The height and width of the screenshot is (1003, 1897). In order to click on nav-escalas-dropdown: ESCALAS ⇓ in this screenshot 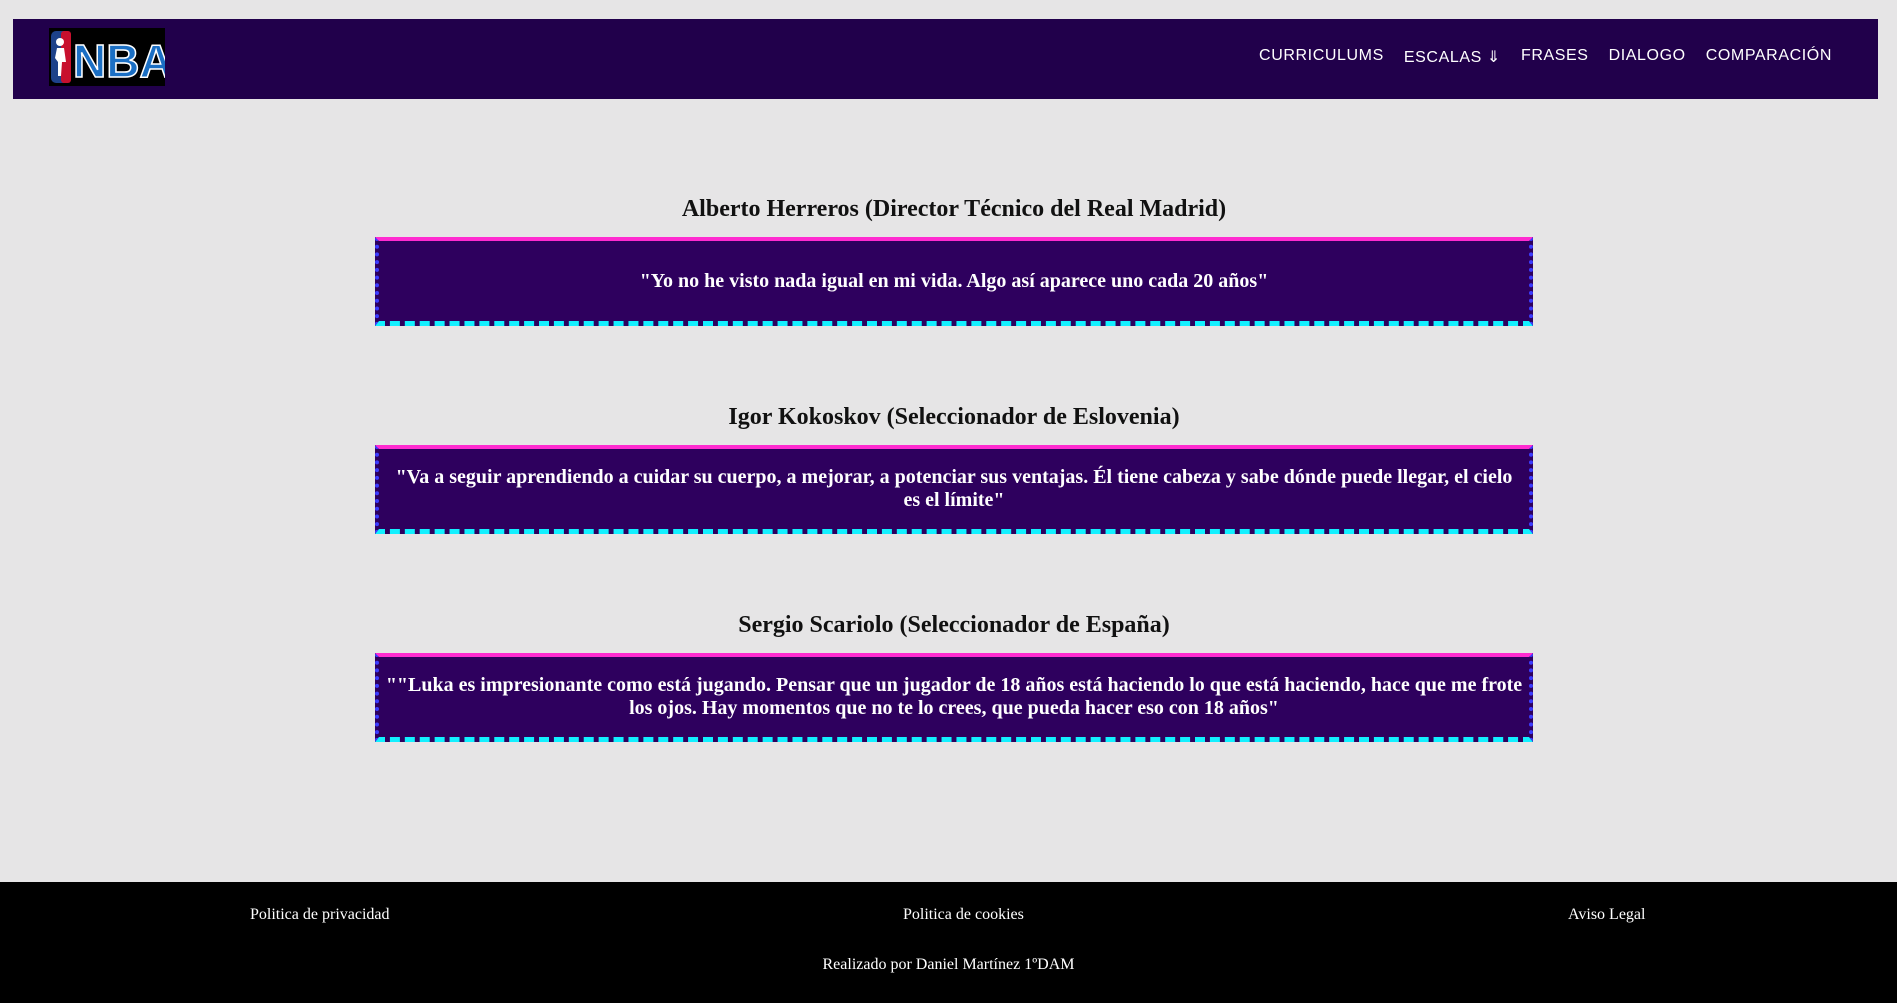, I will do `click(1452, 57)`.